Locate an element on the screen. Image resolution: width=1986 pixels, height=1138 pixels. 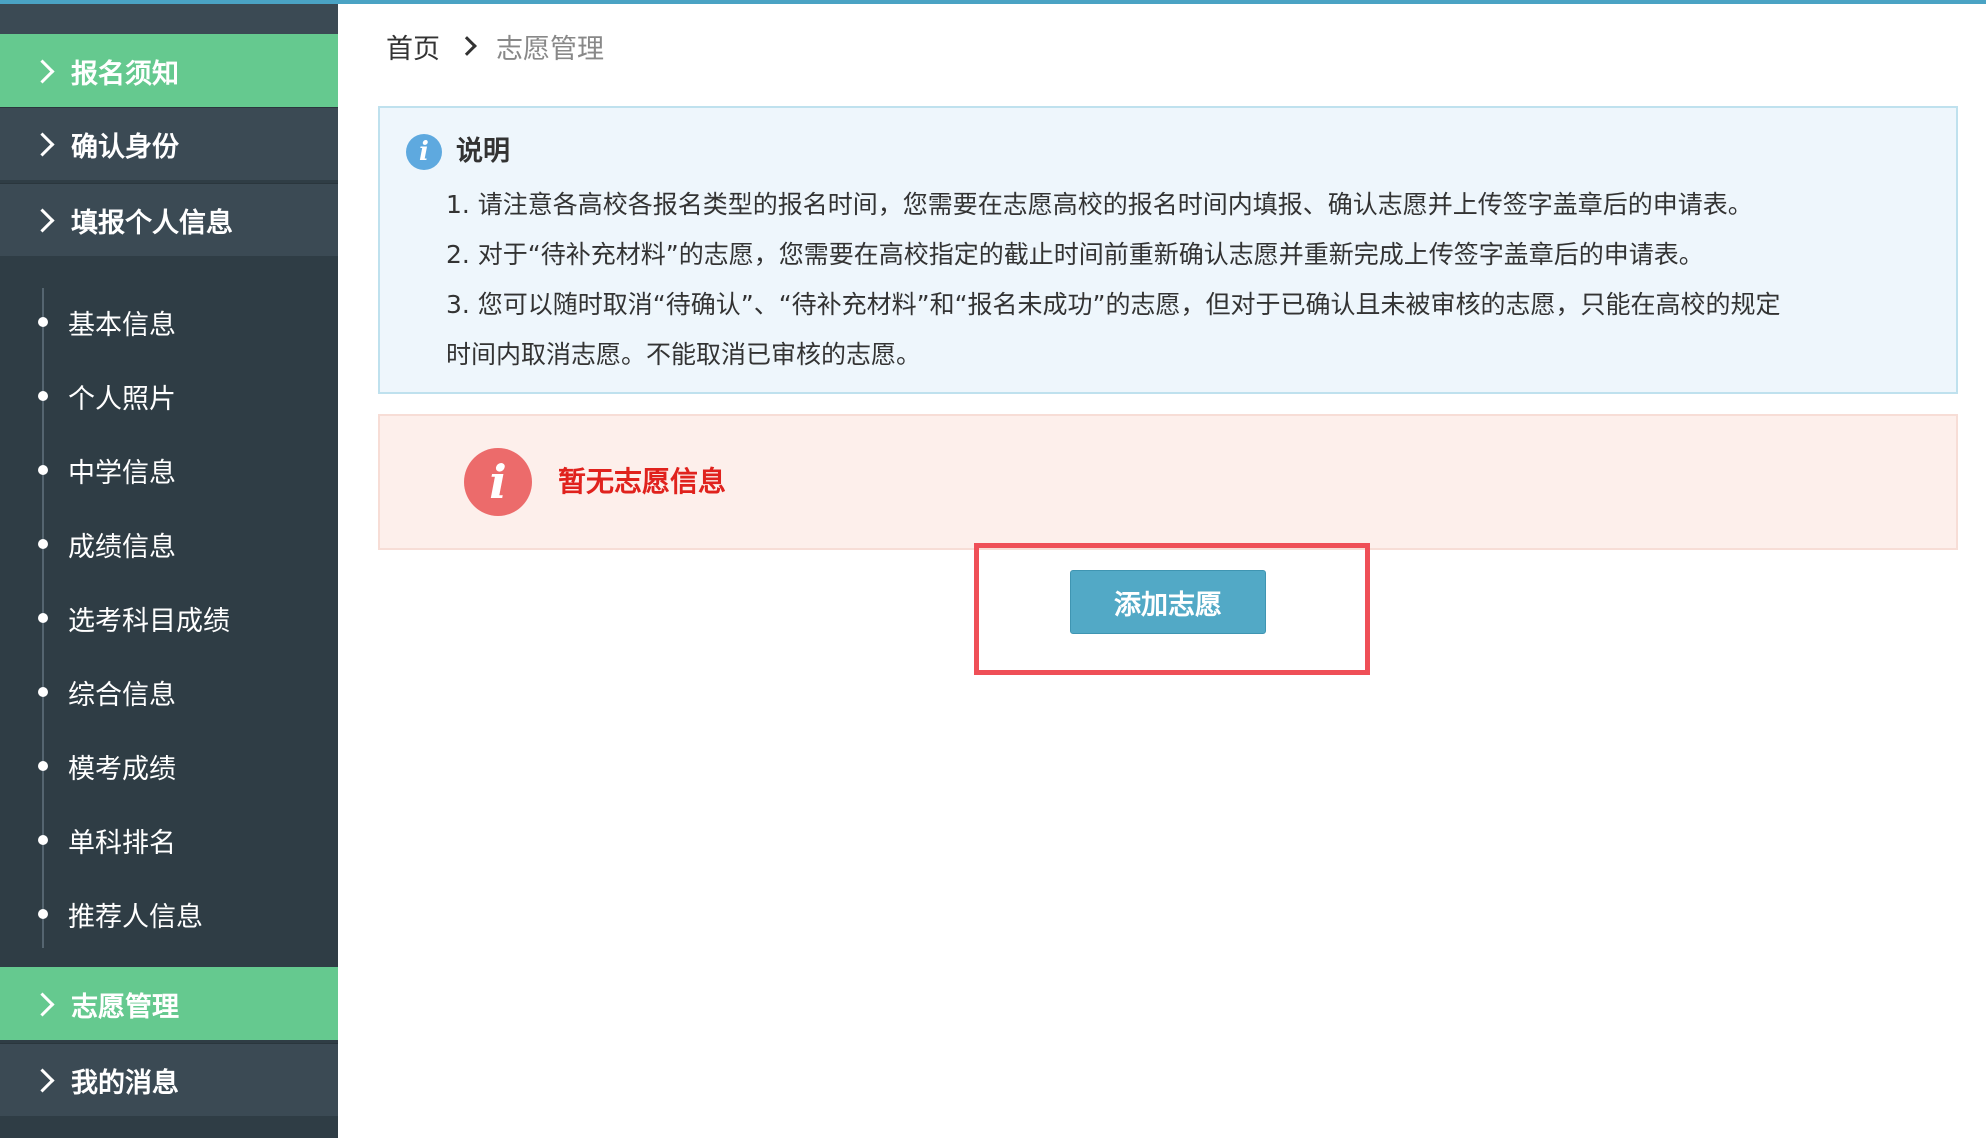
sidebar-item-subject-ranking: 单科排名 is located at coordinates (169, 840).